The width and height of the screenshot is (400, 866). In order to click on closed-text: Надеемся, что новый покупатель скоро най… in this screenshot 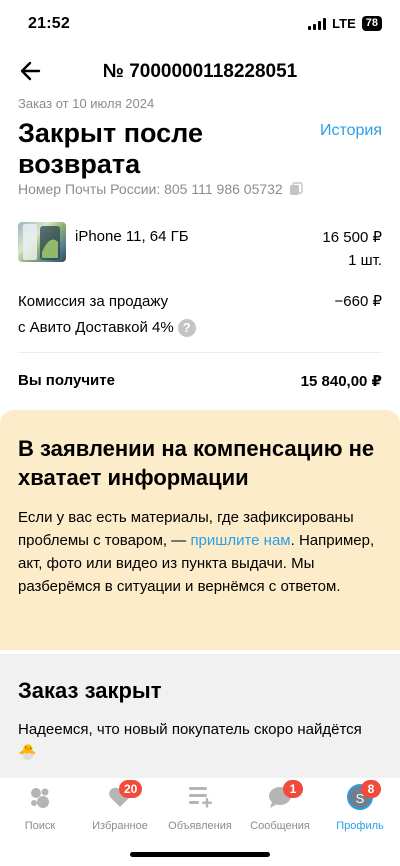, I will do `click(190, 741)`.